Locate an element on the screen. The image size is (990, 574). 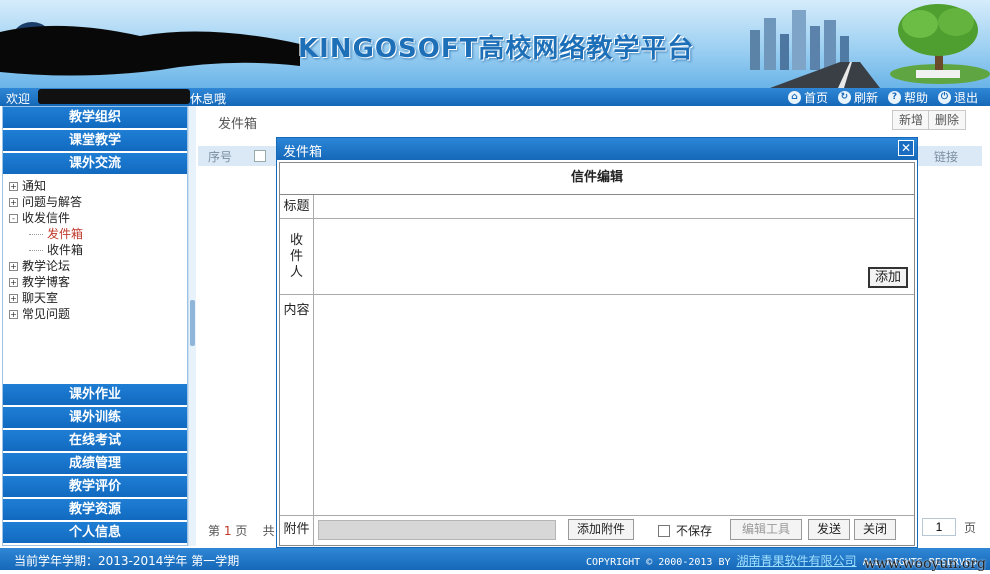
delete-button: 删除 is located at coordinates (946, 120).